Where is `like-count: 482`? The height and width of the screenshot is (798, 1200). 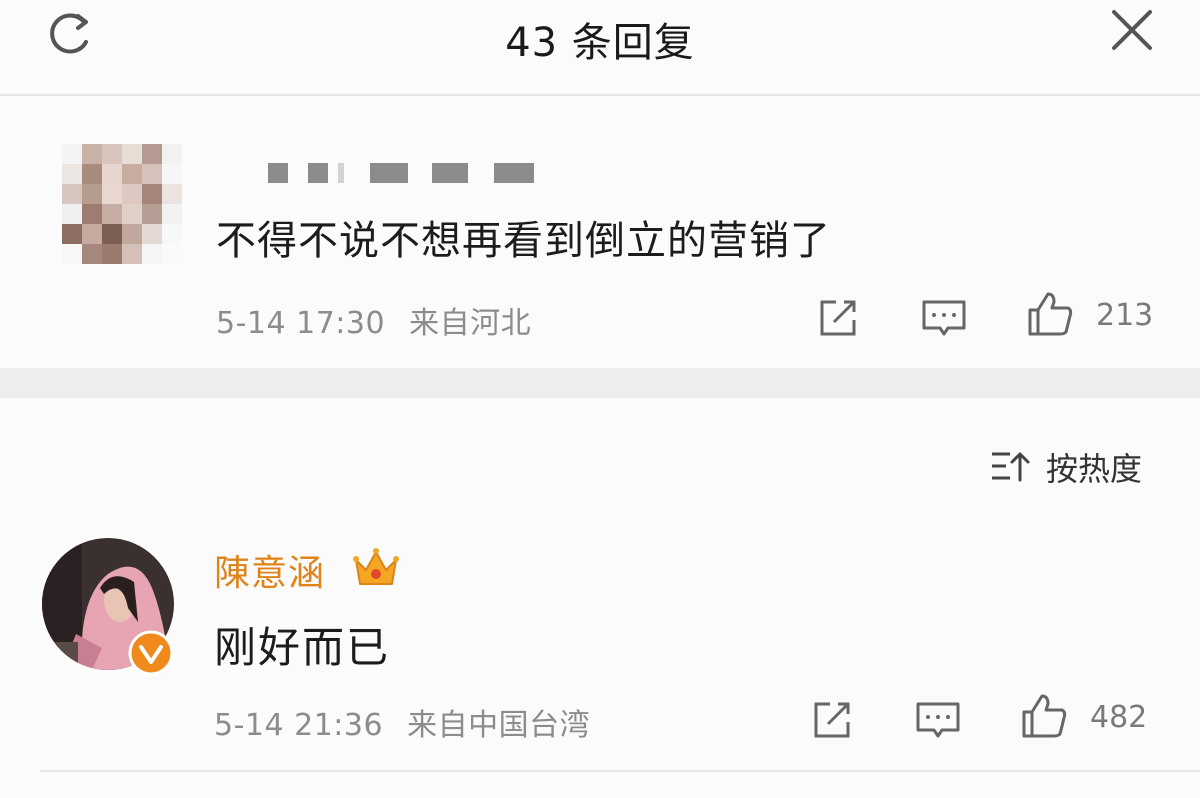 like-count: 482 is located at coordinates (1119, 717).